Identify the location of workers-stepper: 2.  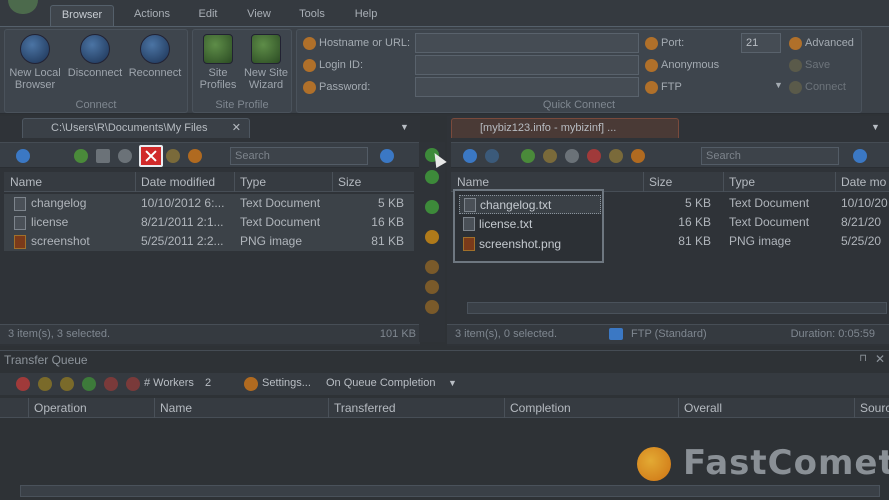
(208, 383).